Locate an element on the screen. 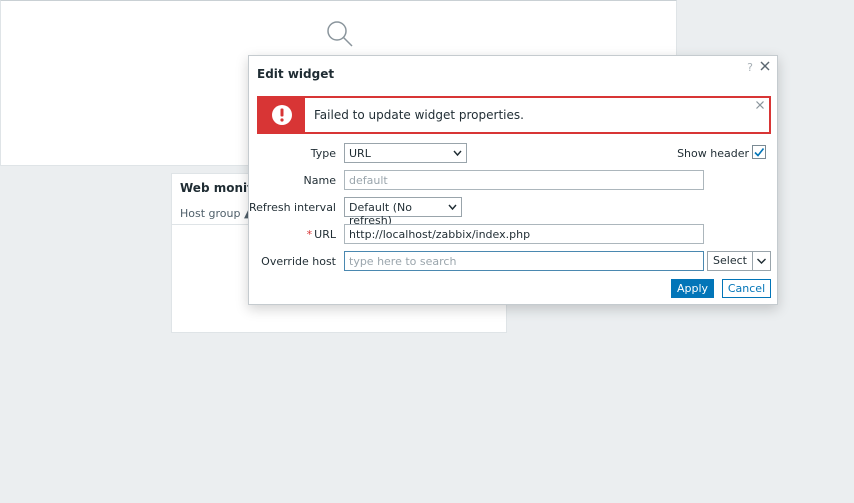 This screenshot has width=854, height=503. override-host-label: Override host is located at coordinates (298, 261).